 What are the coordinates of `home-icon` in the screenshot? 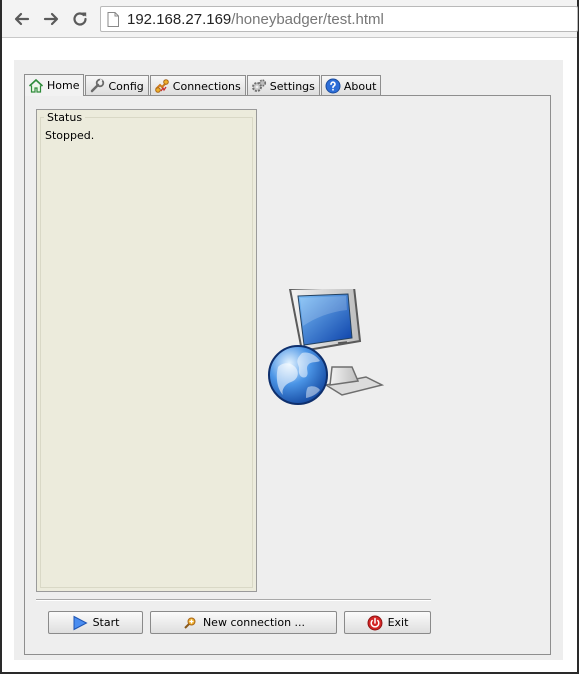 It's located at (36, 85).